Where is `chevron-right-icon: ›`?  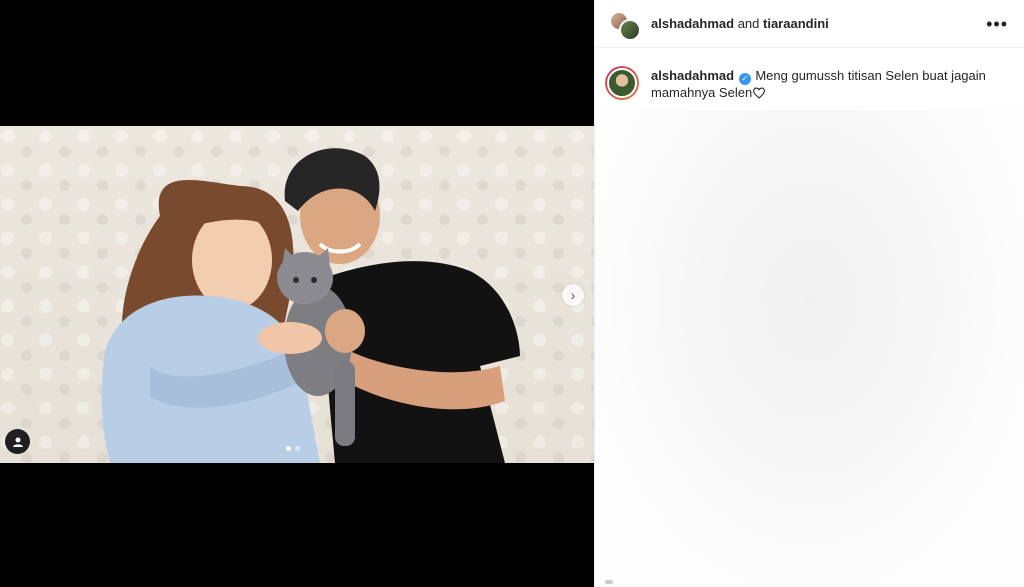 chevron-right-icon: › is located at coordinates (573, 295).